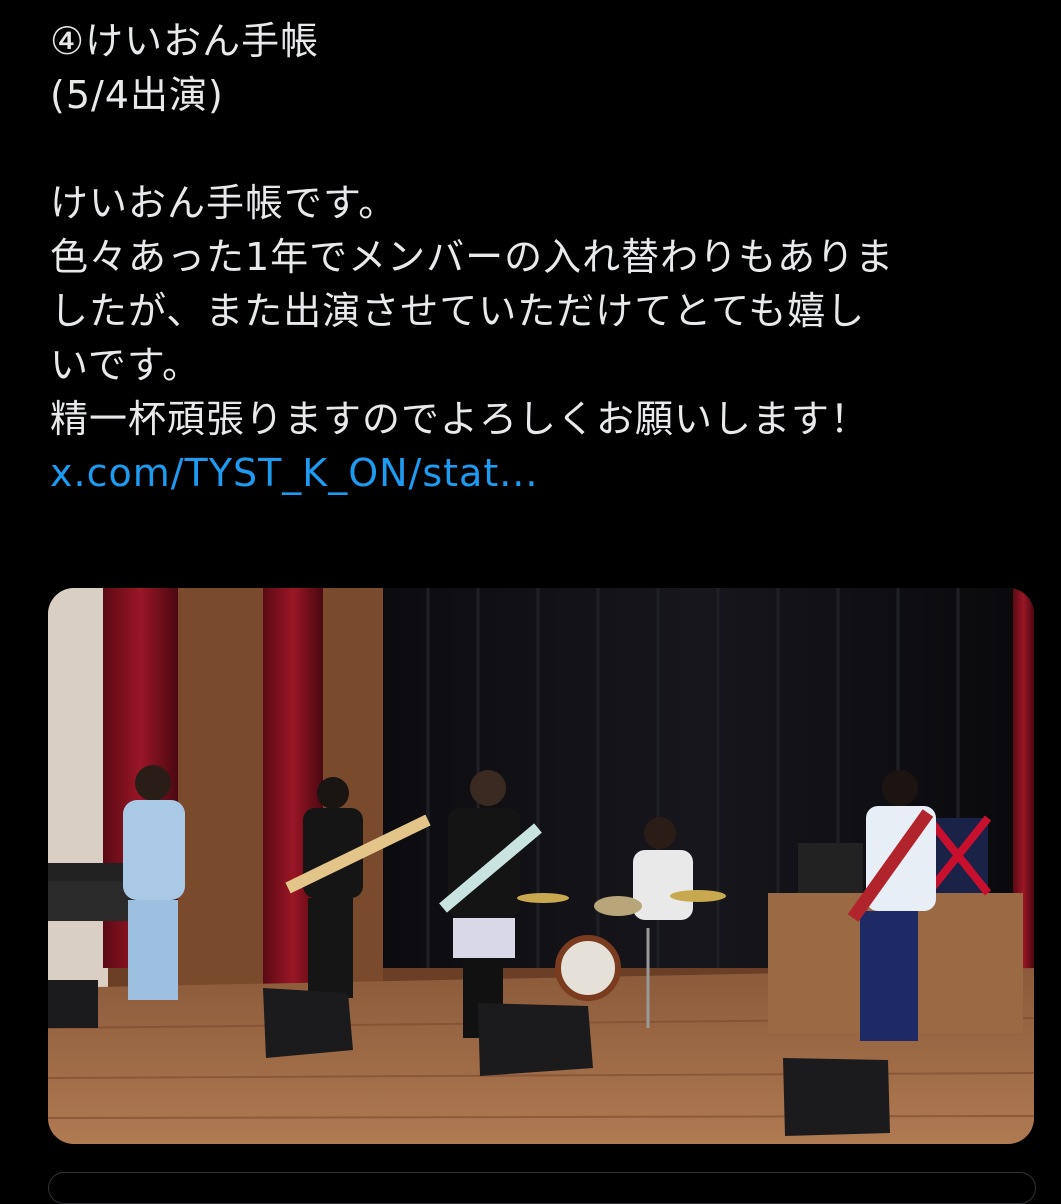 The image size is (1061, 1204). I want to click on tweet-line: 色々あった1年でメンバーの入れ替わりもありま, so click(472, 257).